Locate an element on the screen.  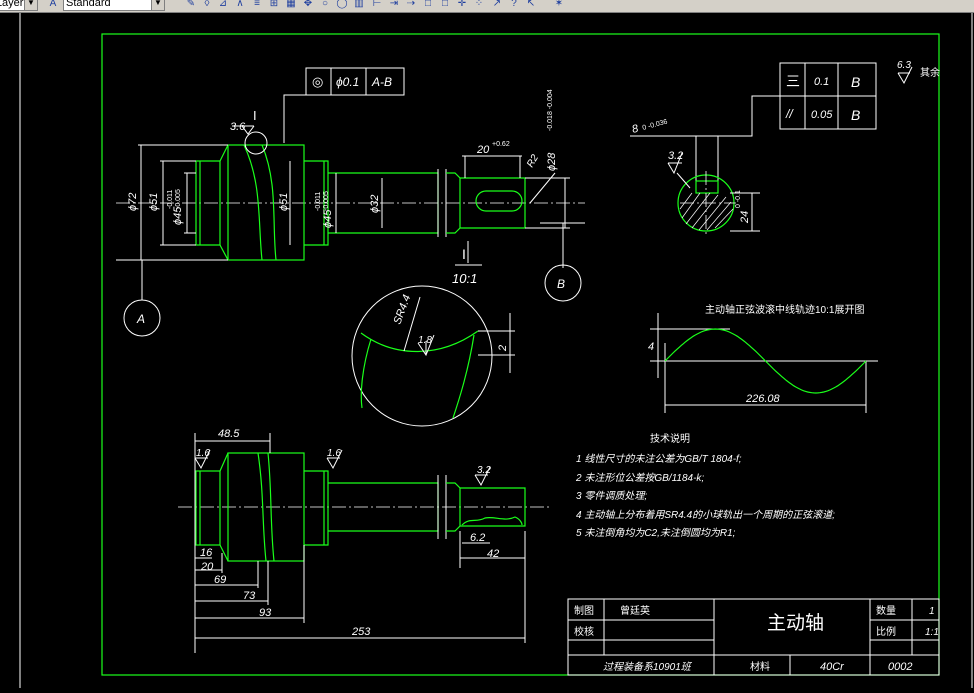
dim-d45-right-tol-up: -0.011 is located at coordinates (318, 201).